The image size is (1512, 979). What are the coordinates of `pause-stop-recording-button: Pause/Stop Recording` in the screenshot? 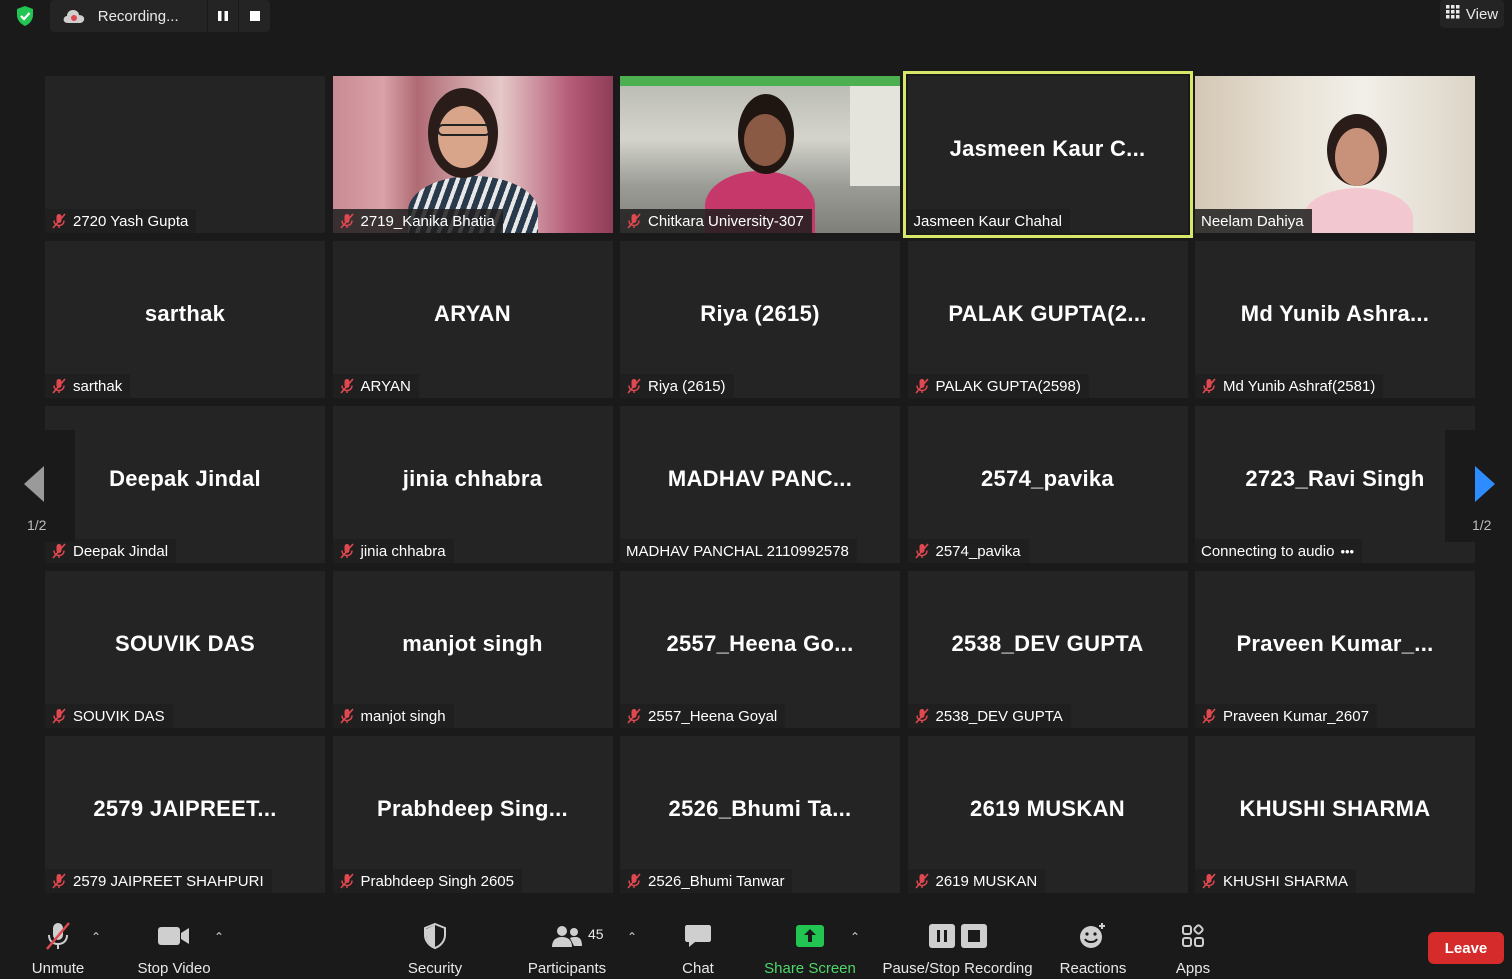 It's located at (957, 944).